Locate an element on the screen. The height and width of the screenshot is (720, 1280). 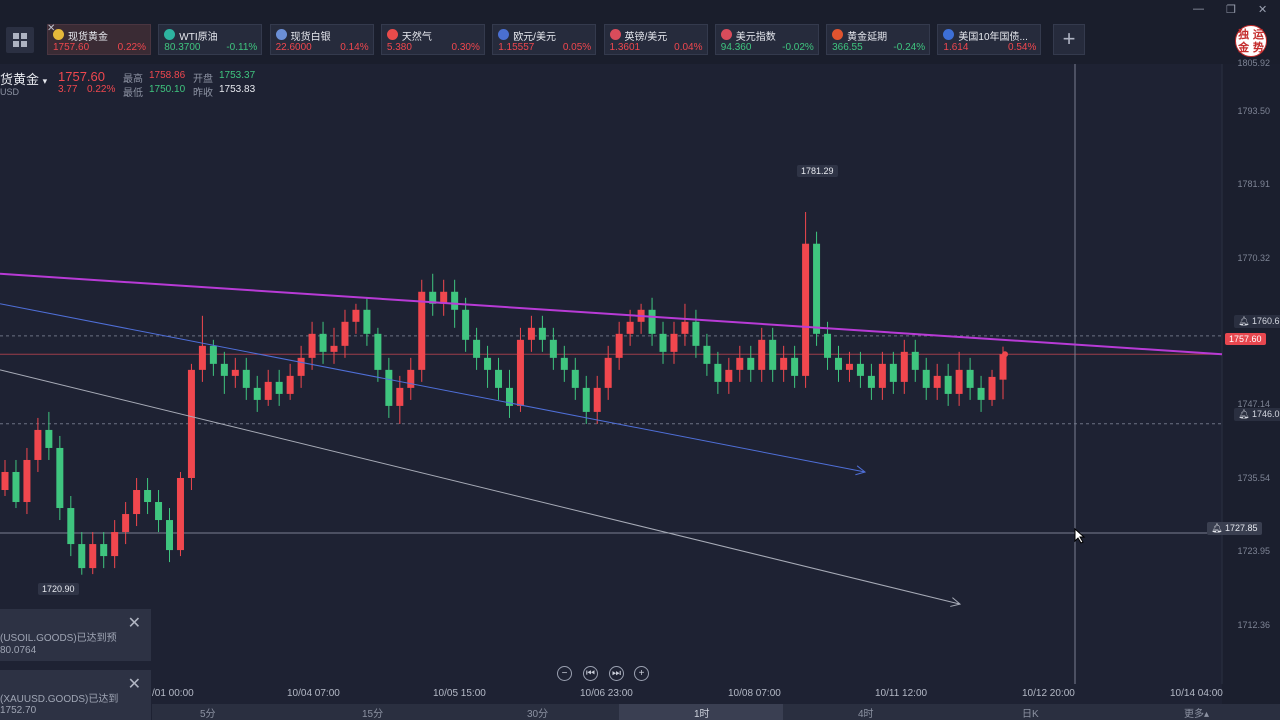
y-axis-label: 1712.36 is located at coordinates (1253, 625).